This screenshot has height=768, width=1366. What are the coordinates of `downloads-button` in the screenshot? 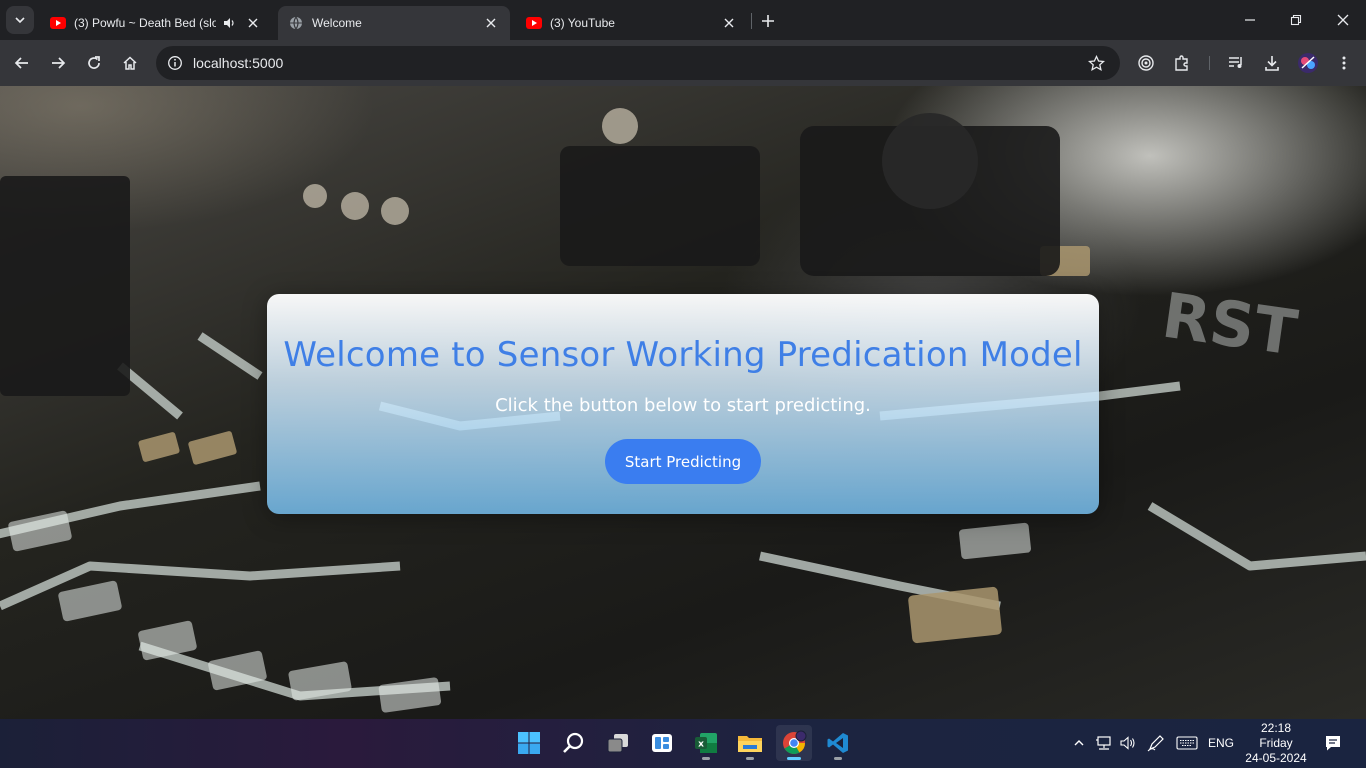 It's located at (1272, 63).